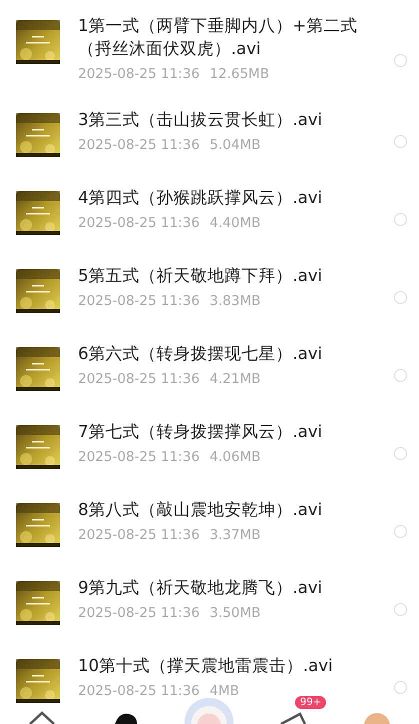 Image resolution: width=419 pixels, height=724 pixels. I want to click on file-size: 4MB, so click(225, 690).